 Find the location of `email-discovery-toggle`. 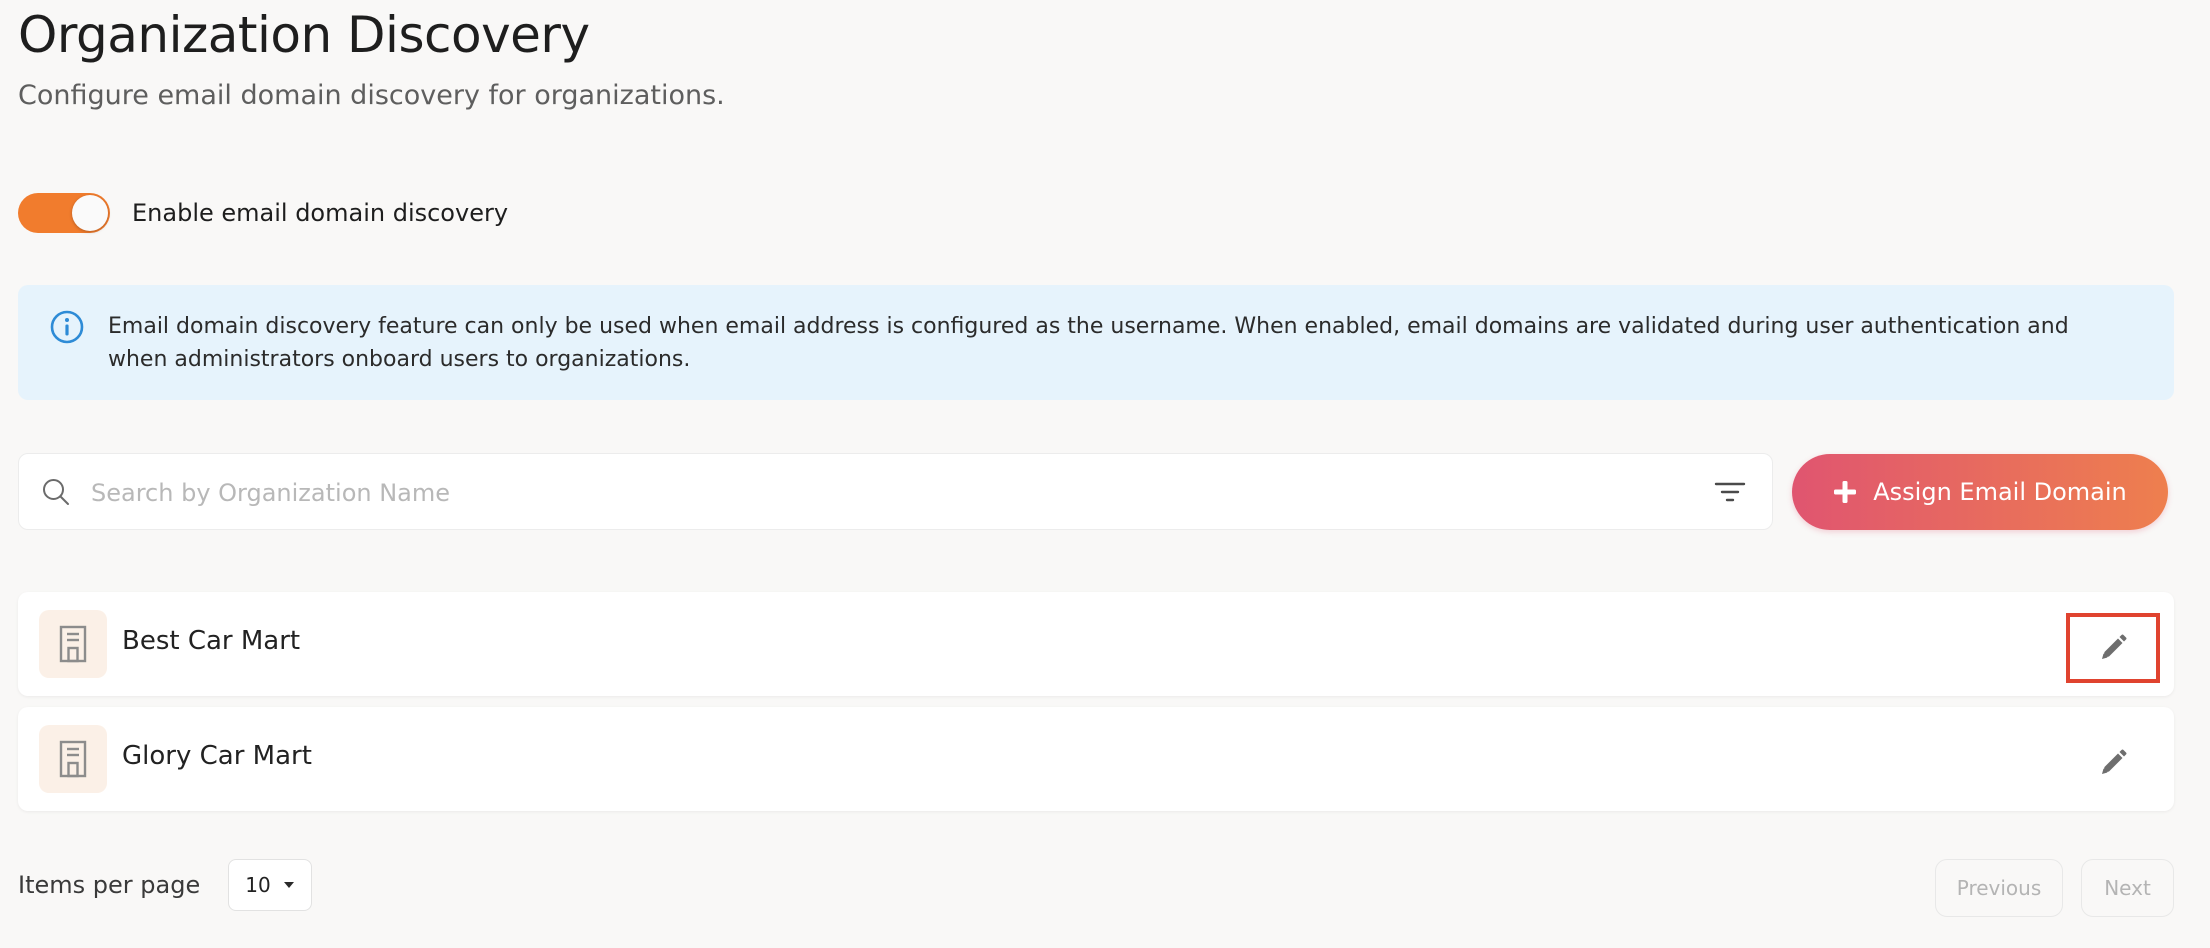

email-discovery-toggle is located at coordinates (64, 213).